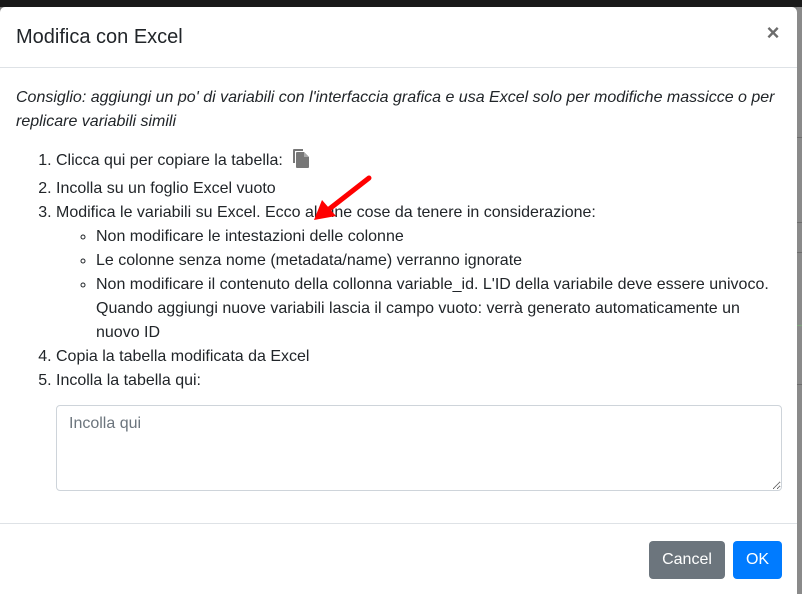 The image size is (802, 594). Describe the element at coordinates (418, 357) in the screenshot. I see `list-item: Copia la tabella modificata da Excel` at that location.